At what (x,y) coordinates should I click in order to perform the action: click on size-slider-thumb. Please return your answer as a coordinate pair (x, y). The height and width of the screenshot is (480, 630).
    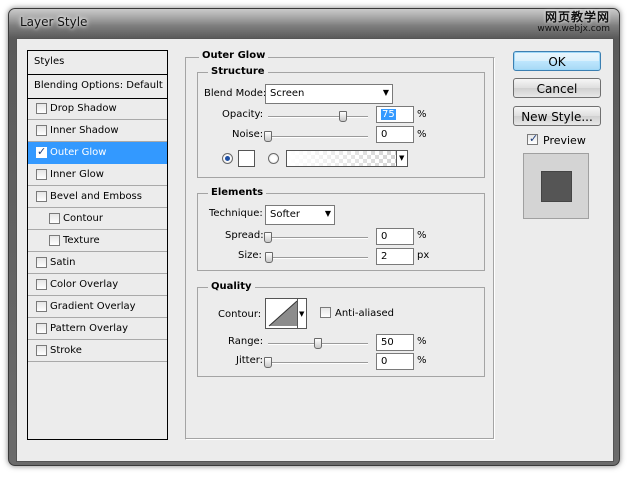
    Looking at the image, I should click on (269, 257).